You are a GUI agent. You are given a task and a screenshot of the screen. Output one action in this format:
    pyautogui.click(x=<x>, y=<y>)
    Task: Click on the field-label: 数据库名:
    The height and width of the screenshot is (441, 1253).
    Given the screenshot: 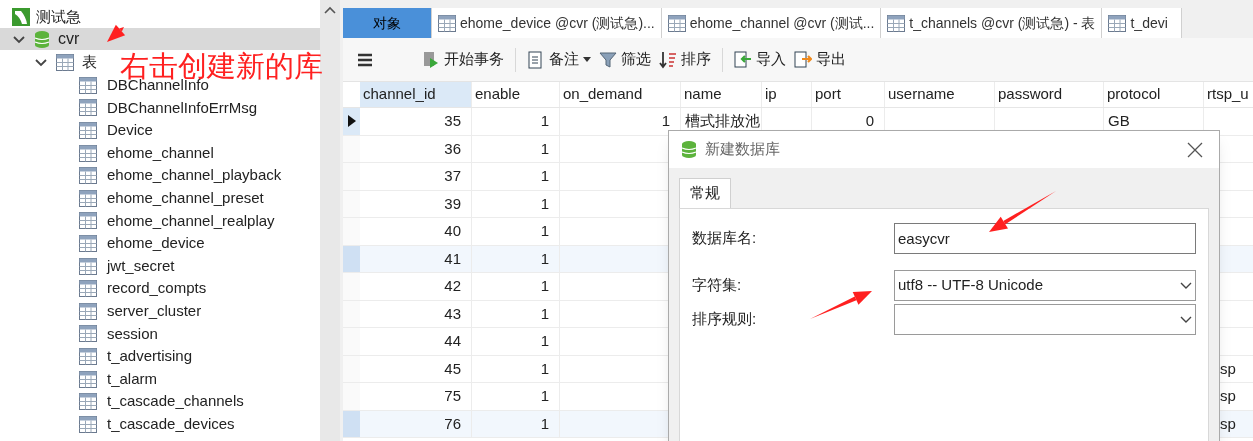 What is the action you would take?
    pyautogui.click(x=725, y=238)
    